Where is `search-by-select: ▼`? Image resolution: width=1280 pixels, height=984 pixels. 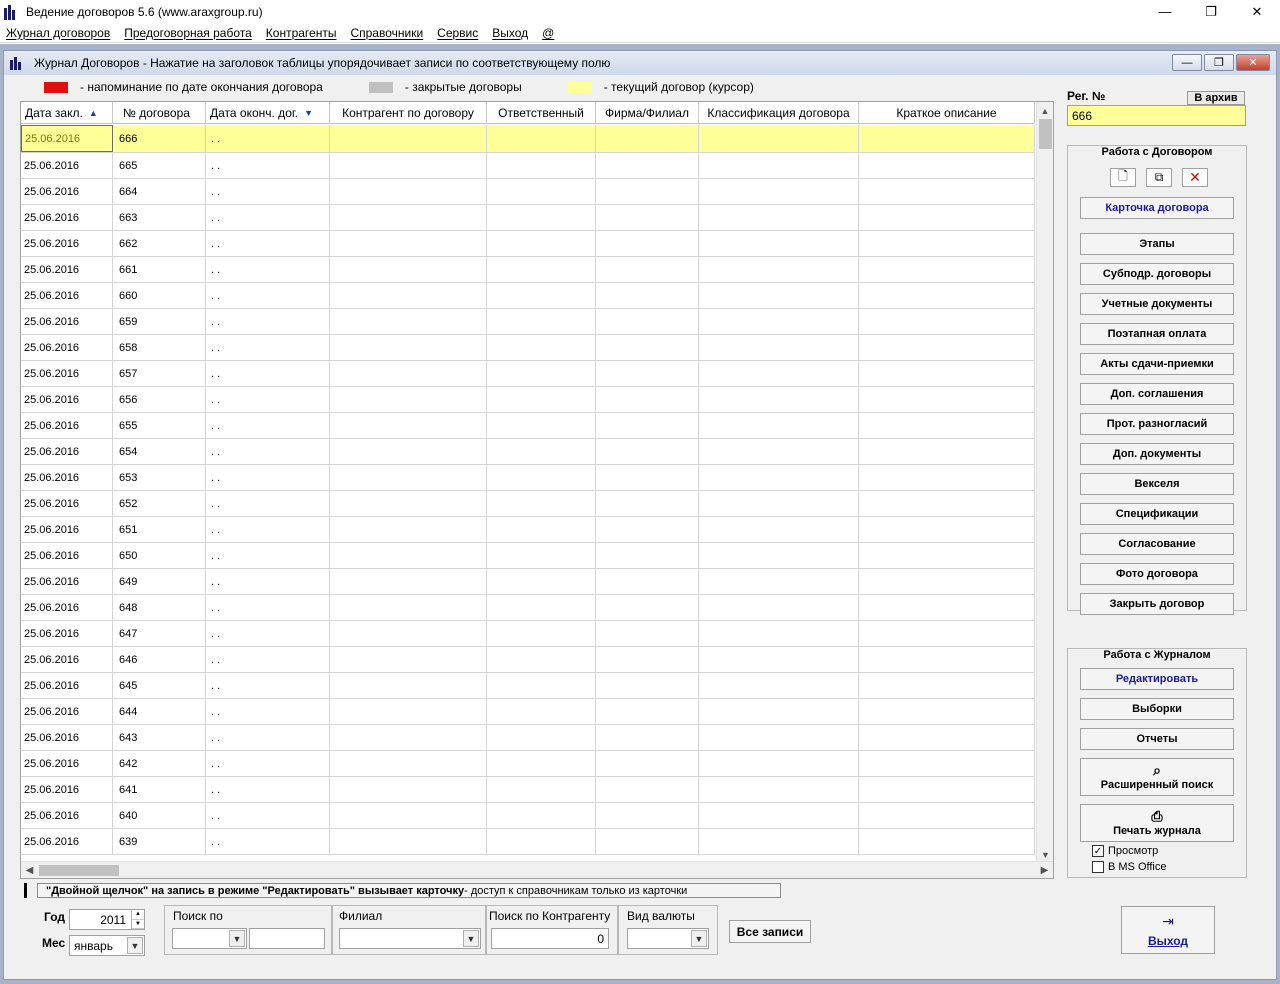
search-by-select: ▼ is located at coordinates (209, 938).